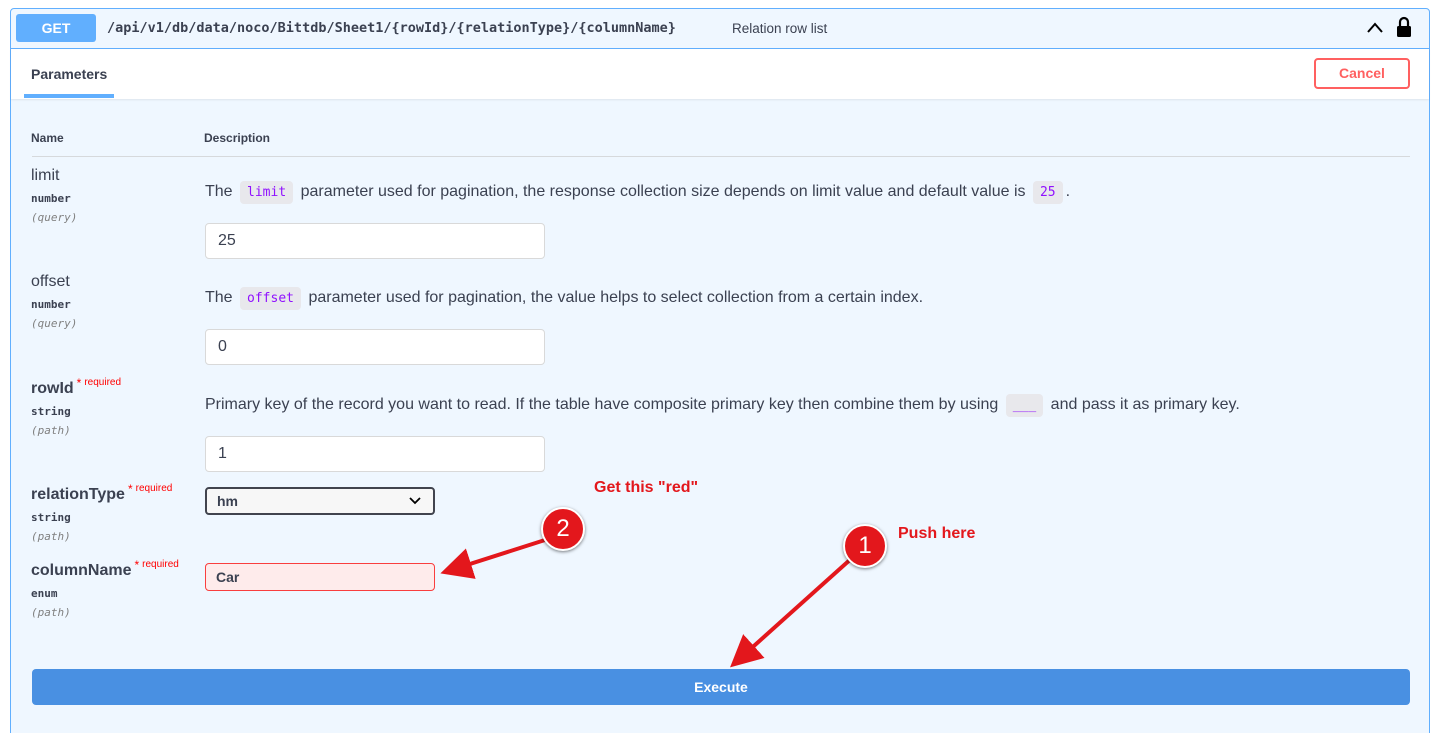 The image size is (1454, 733). What do you see at coordinates (45, 175) in the screenshot?
I see `param-name-limit: limit` at bounding box center [45, 175].